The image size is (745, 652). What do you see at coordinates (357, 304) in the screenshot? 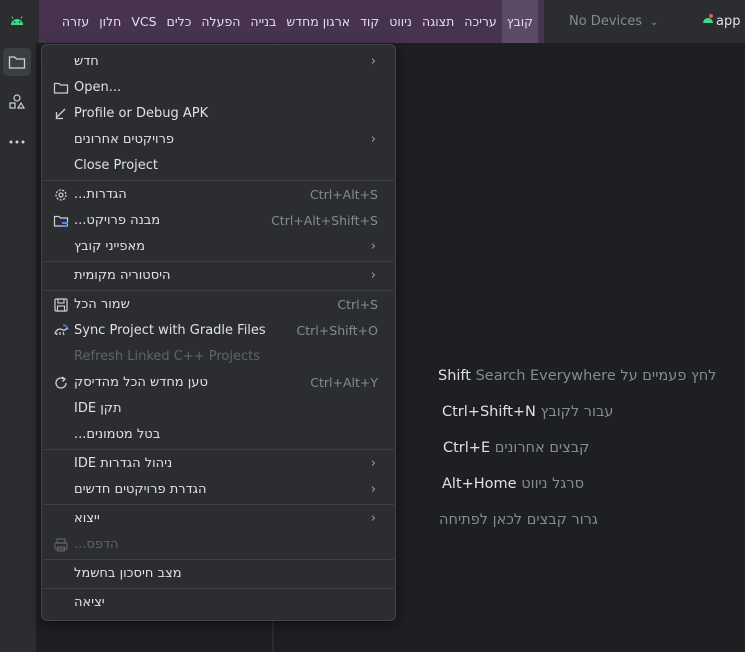
I see `menu-item-save-all-shortcut: Ctrl+S` at bounding box center [357, 304].